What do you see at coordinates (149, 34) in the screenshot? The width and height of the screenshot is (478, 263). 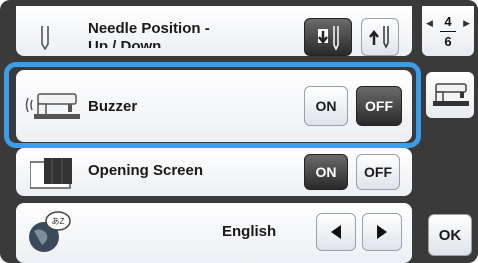 I see `needle-position-label: Needle Position - Up / Down` at bounding box center [149, 34].